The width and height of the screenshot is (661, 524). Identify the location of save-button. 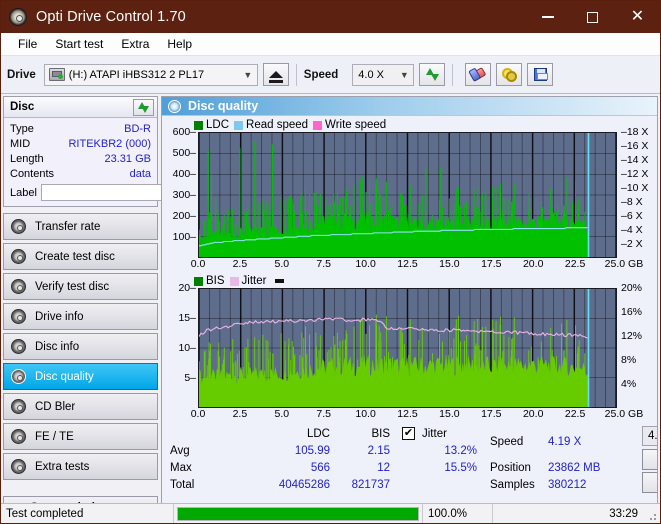
(540, 74).